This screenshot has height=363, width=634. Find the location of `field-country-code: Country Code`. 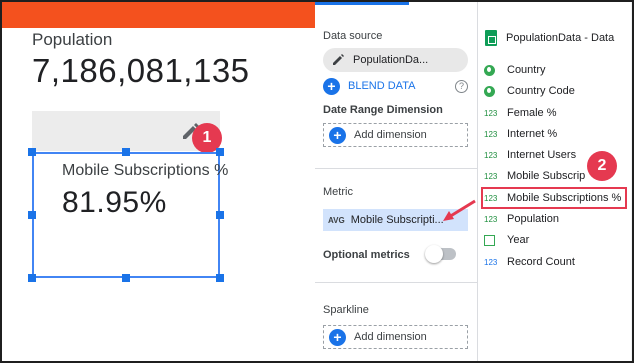

field-country-code: Country Code is located at coordinates (556, 91).